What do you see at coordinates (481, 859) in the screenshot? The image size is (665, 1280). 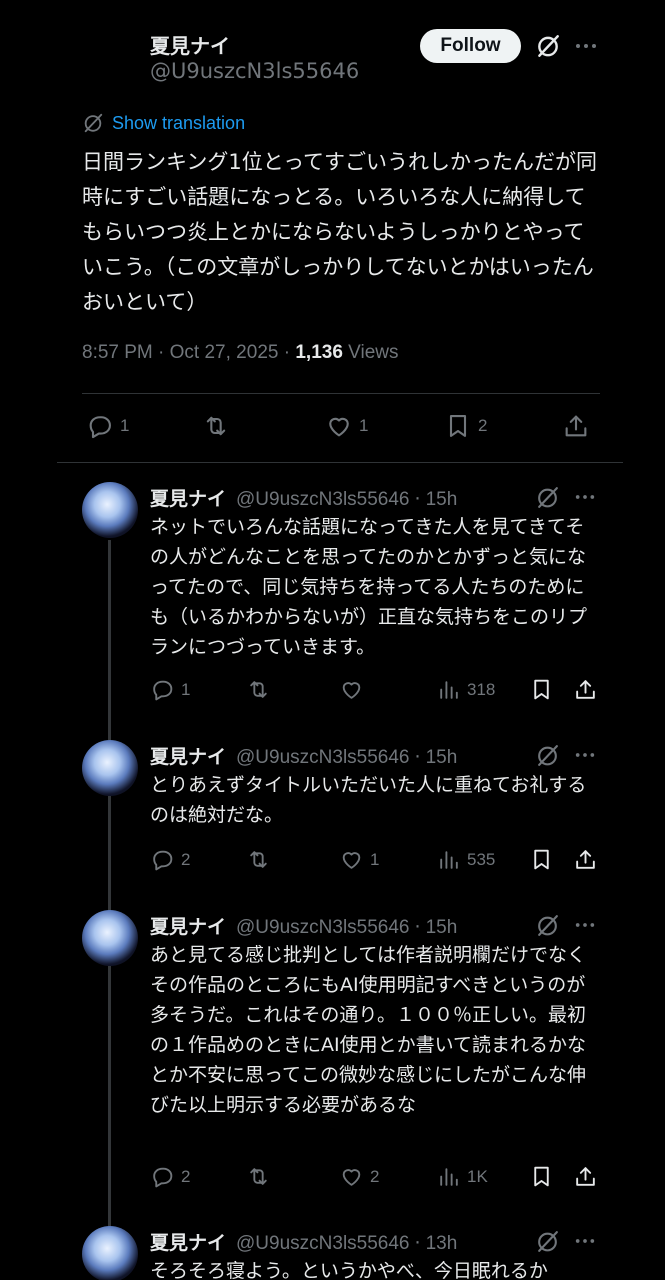 I see `views-count: 535` at bounding box center [481, 859].